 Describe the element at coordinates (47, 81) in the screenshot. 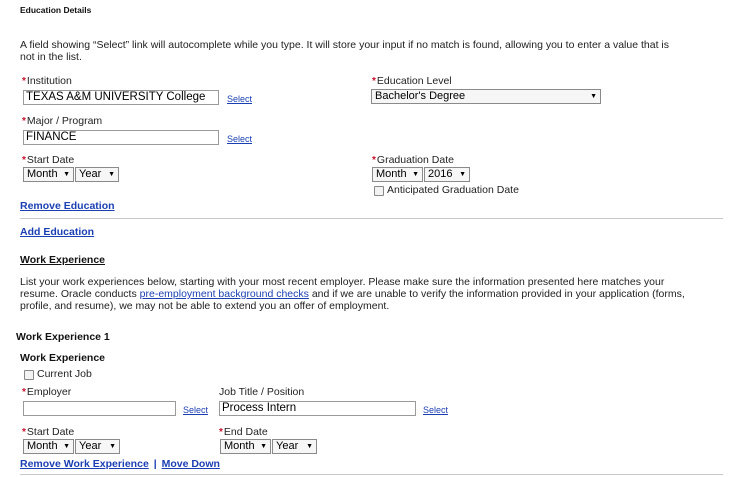

I see `institution-label: *Institution` at that location.